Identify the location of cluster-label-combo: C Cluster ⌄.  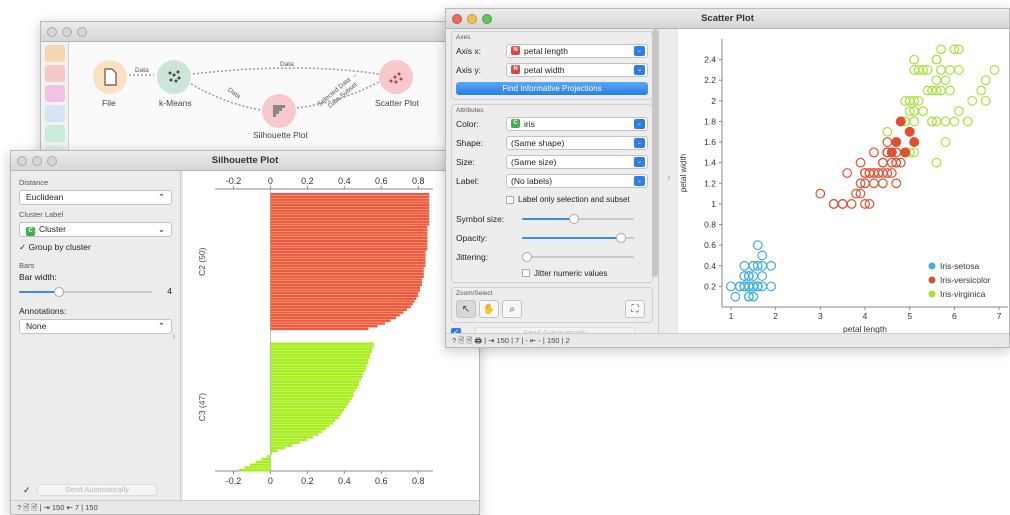
(95, 229).